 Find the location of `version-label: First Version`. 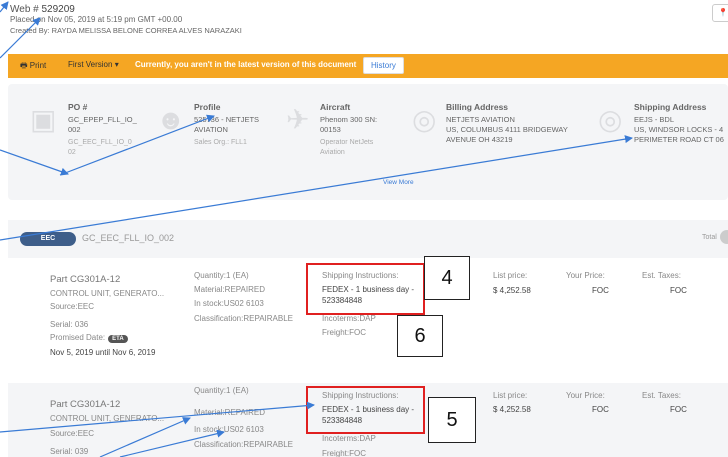

version-label: First Version is located at coordinates (90, 64).